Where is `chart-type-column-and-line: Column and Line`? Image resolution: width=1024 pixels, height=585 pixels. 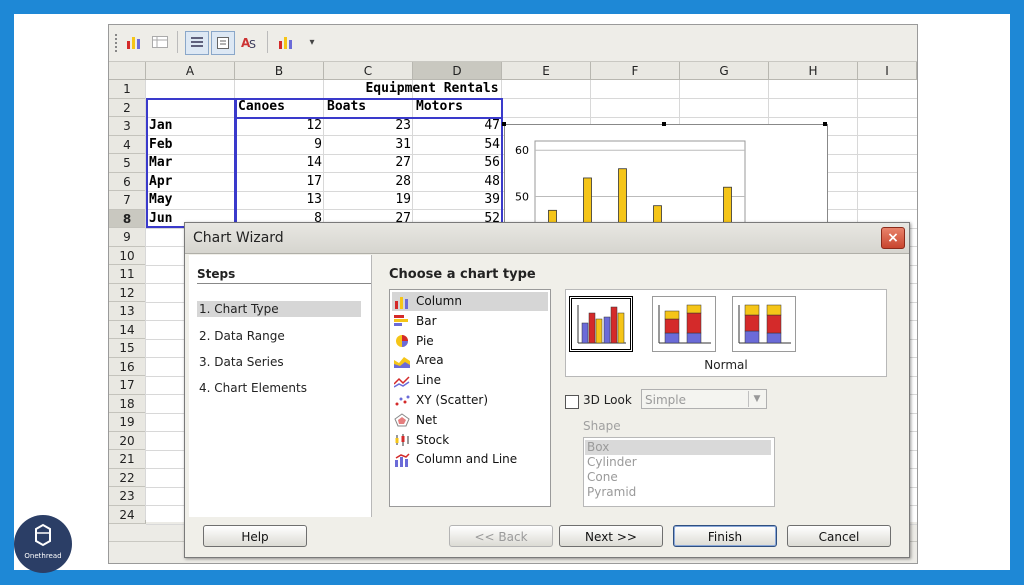
chart-type-column-and-line: Column and Line is located at coordinates (470, 459).